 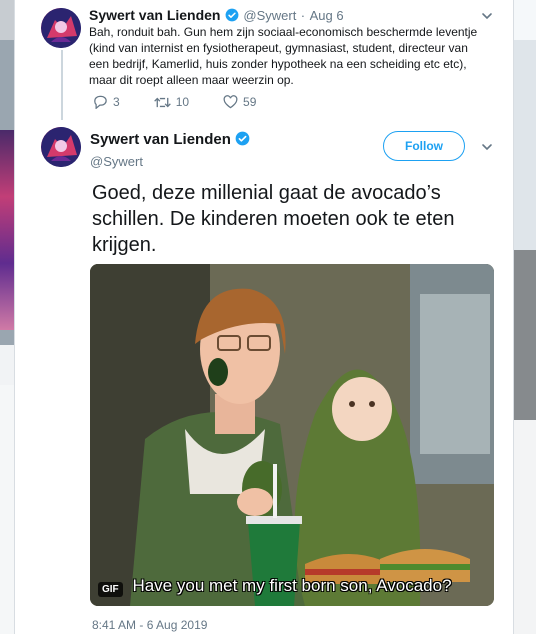 What do you see at coordinates (116, 102) in the screenshot?
I see `reply-count: 3` at bounding box center [116, 102].